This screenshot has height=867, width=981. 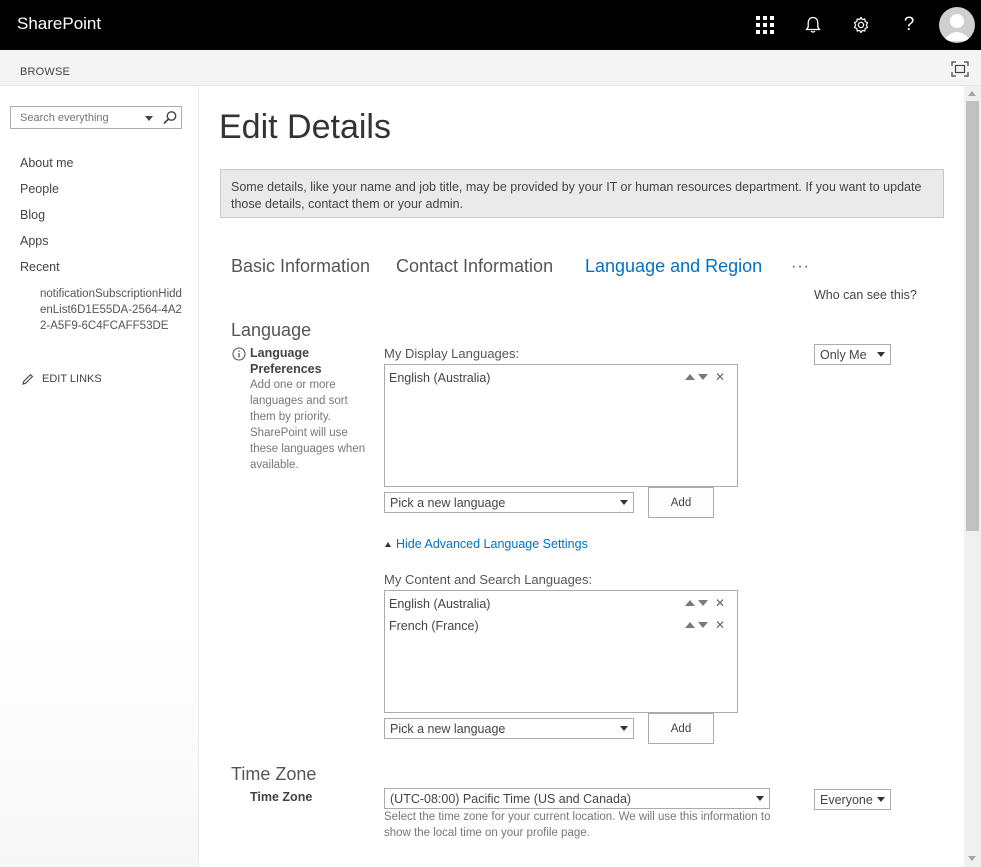 I want to click on timezone-visibility-value: Everyone, so click(x=846, y=800).